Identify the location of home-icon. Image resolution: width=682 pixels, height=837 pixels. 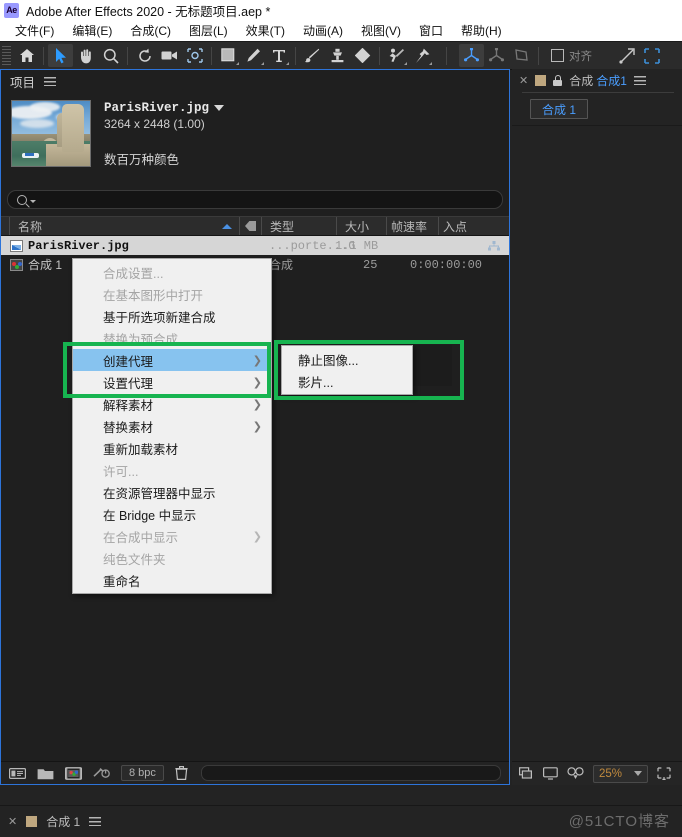
(26, 55).